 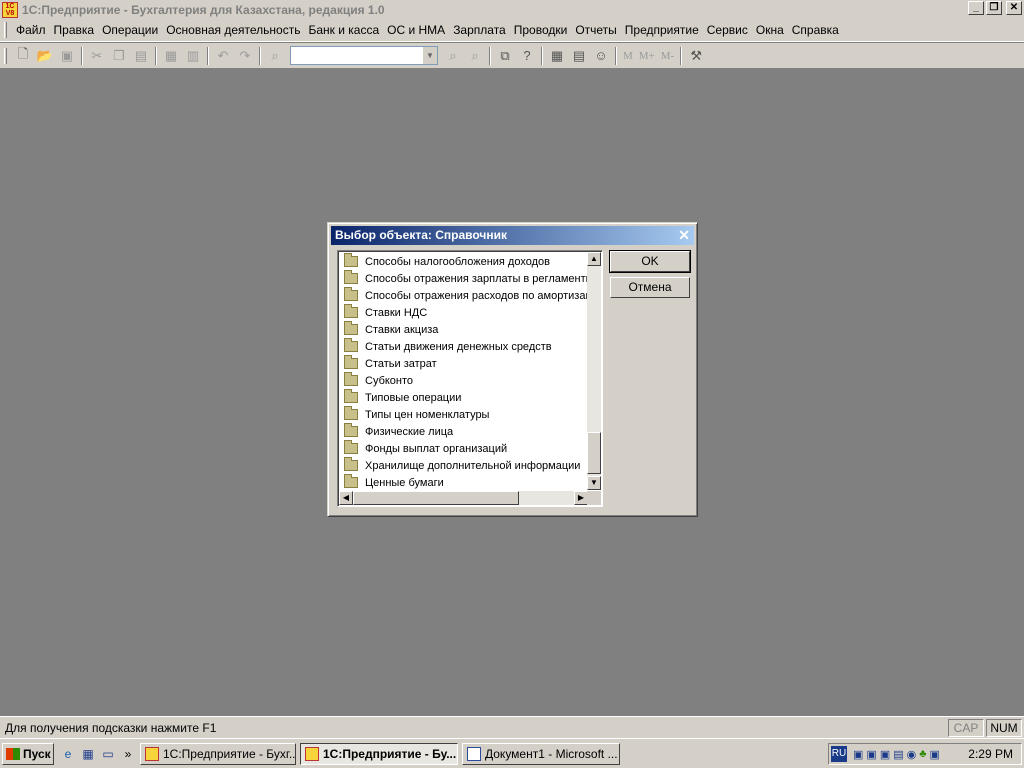 I want to click on show-desktop-icon: ▭, so click(x=108, y=754).